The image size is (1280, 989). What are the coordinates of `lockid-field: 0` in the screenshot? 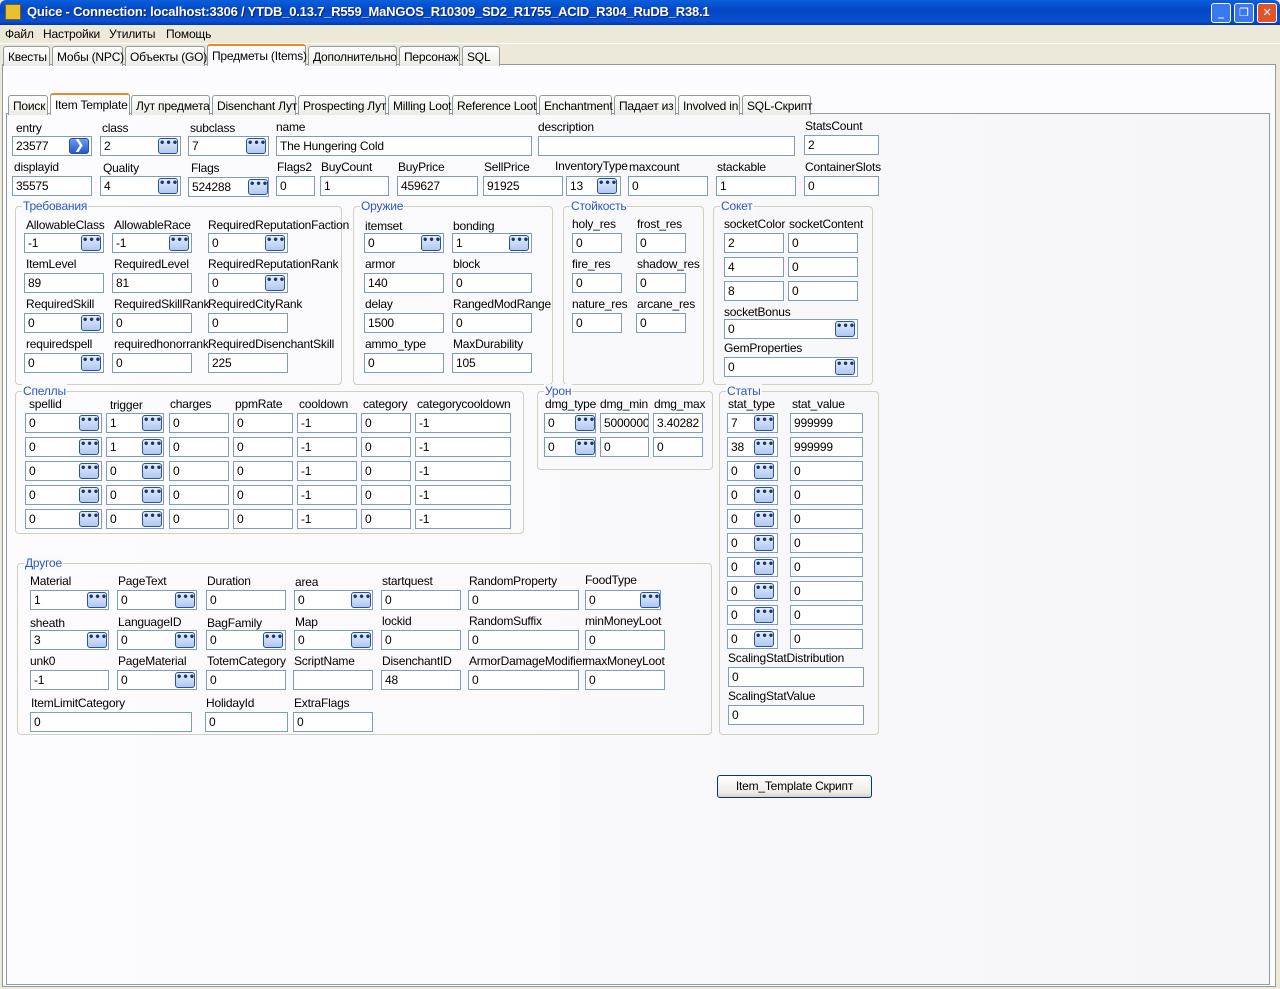 It's located at (421, 640).